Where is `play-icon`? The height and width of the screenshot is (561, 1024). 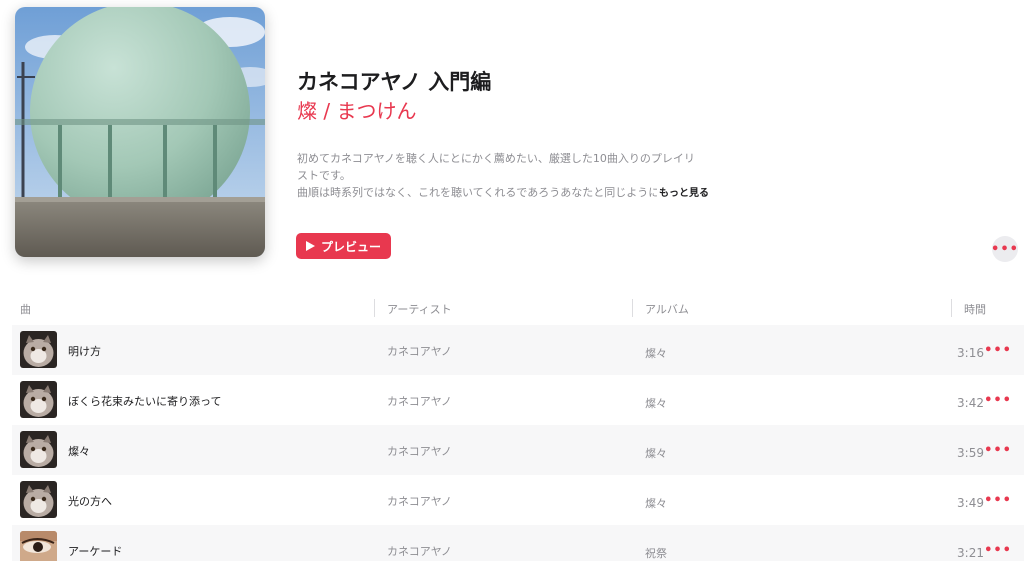 play-icon is located at coordinates (310, 246).